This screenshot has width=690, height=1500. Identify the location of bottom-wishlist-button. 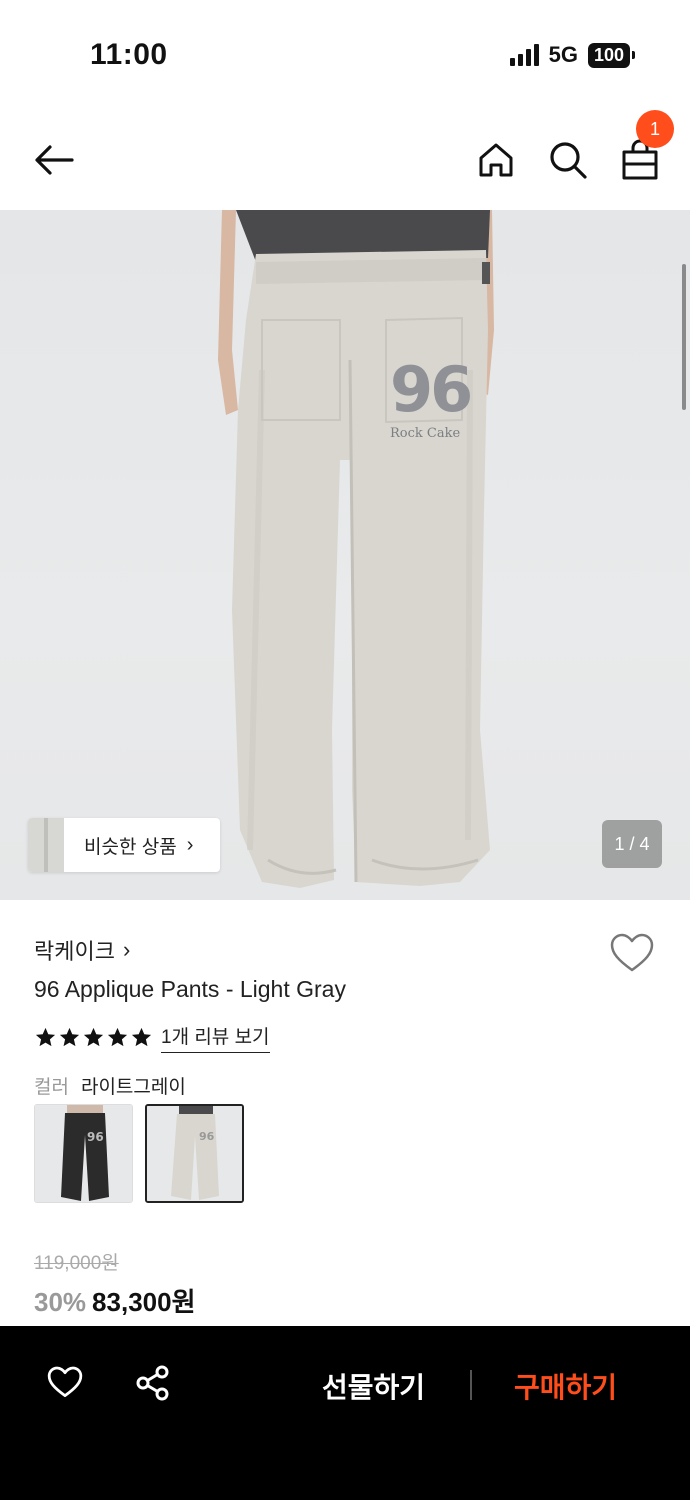
(65, 1383).